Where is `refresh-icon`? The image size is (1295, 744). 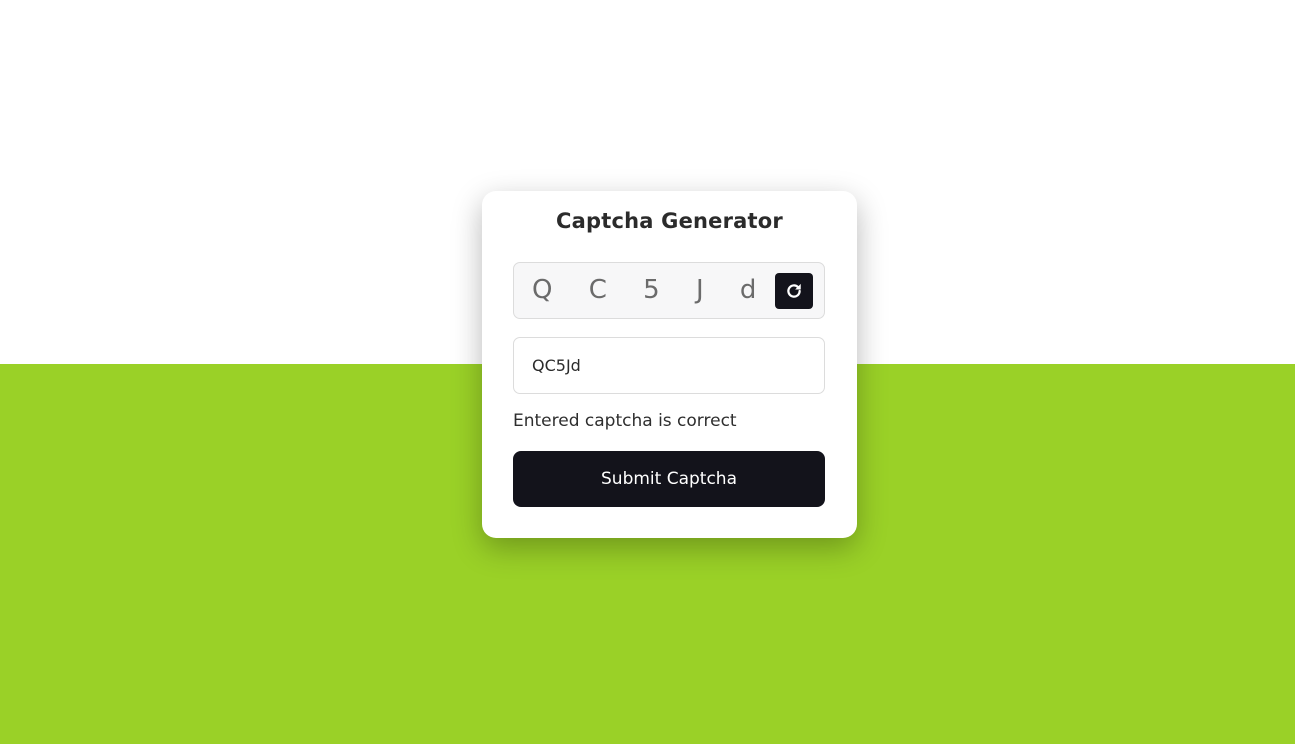 refresh-icon is located at coordinates (794, 290).